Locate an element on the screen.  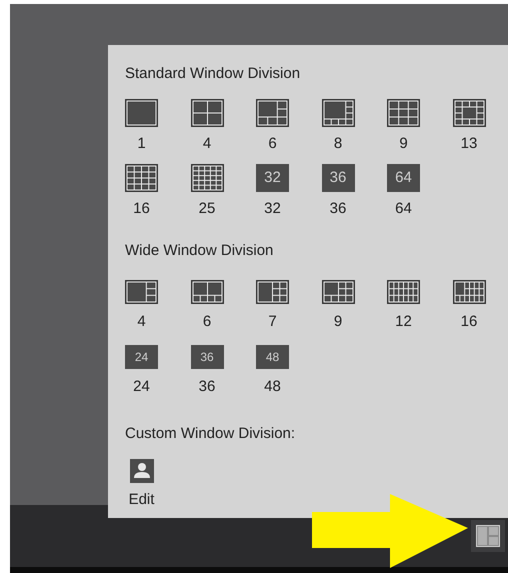
option-label: 24 is located at coordinates (141, 387).